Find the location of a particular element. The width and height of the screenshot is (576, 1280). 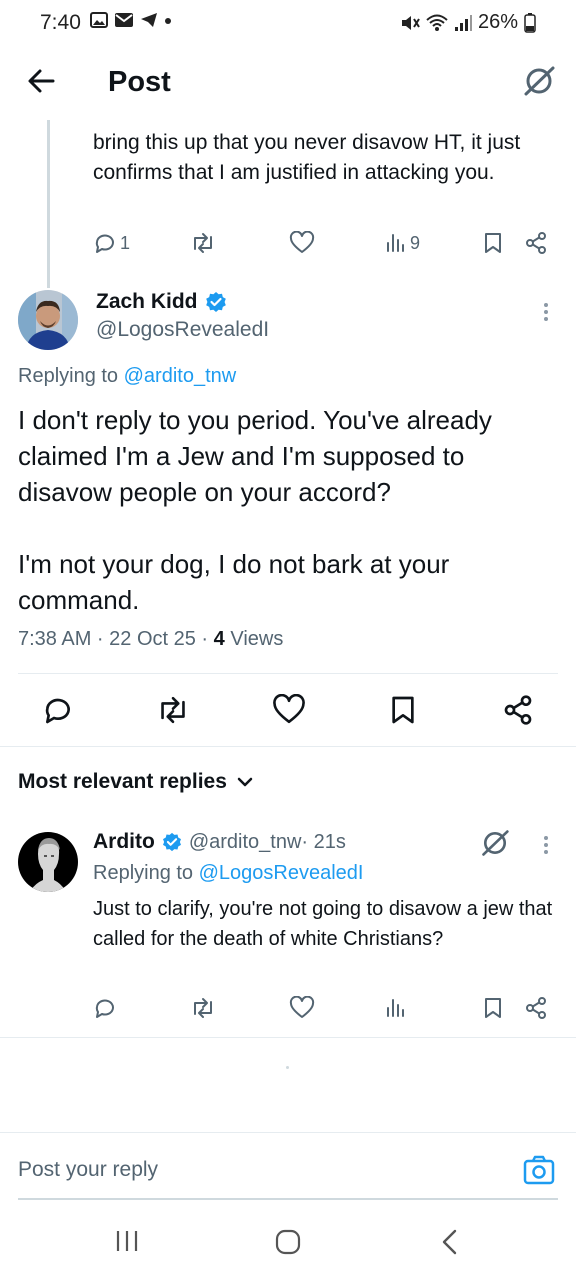

chevron-left-icon is located at coordinates (449, 1242).